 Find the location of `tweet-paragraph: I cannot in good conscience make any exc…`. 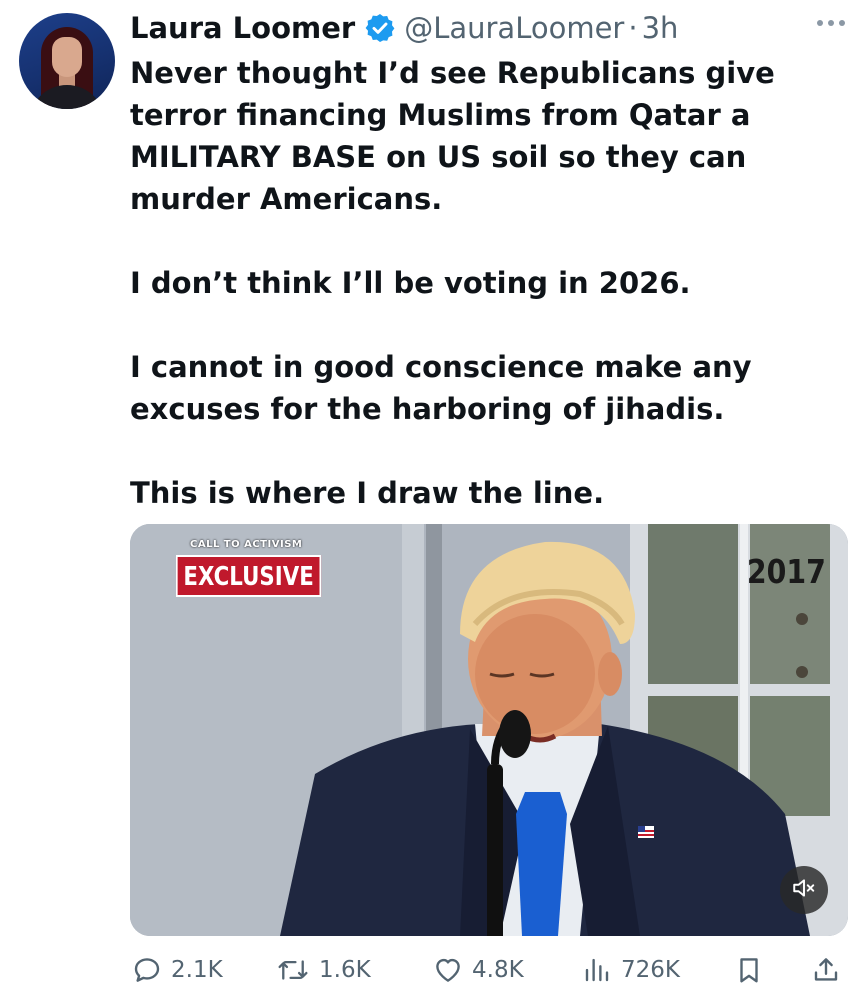

tweet-paragraph: I cannot in good conscience make any exc… is located at coordinates (441, 388).